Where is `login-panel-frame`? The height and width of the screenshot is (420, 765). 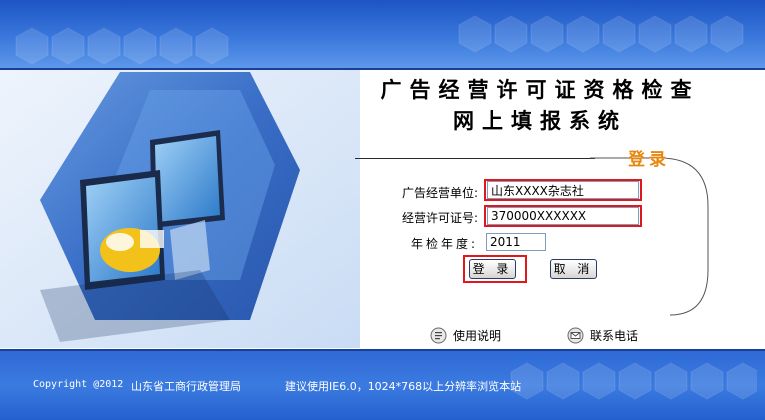
login-panel-frame is located at coordinates (649, 236).